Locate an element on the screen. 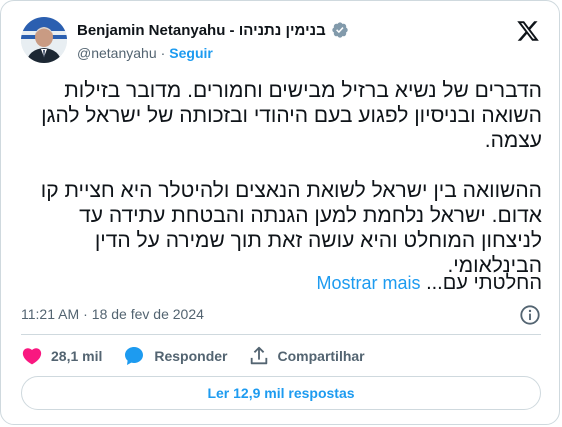 The height and width of the screenshot is (427, 562). tweet-time: 11:21 AM is located at coordinates (50, 314).